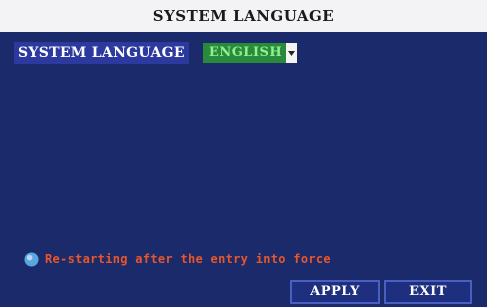  I want to click on info-icon, so click(31, 259).